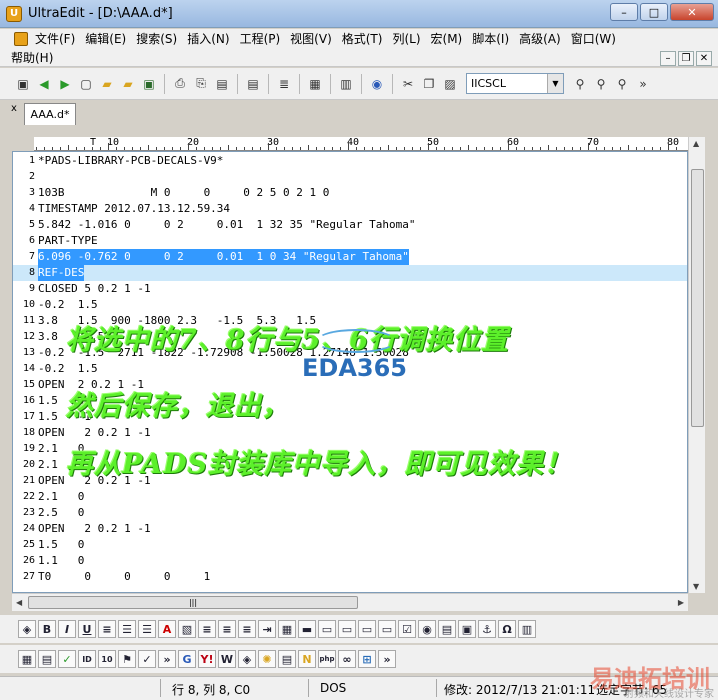  Describe the element at coordinates (267, 629) in the screenshot. I see `indent-icon: ⇥` at that location.